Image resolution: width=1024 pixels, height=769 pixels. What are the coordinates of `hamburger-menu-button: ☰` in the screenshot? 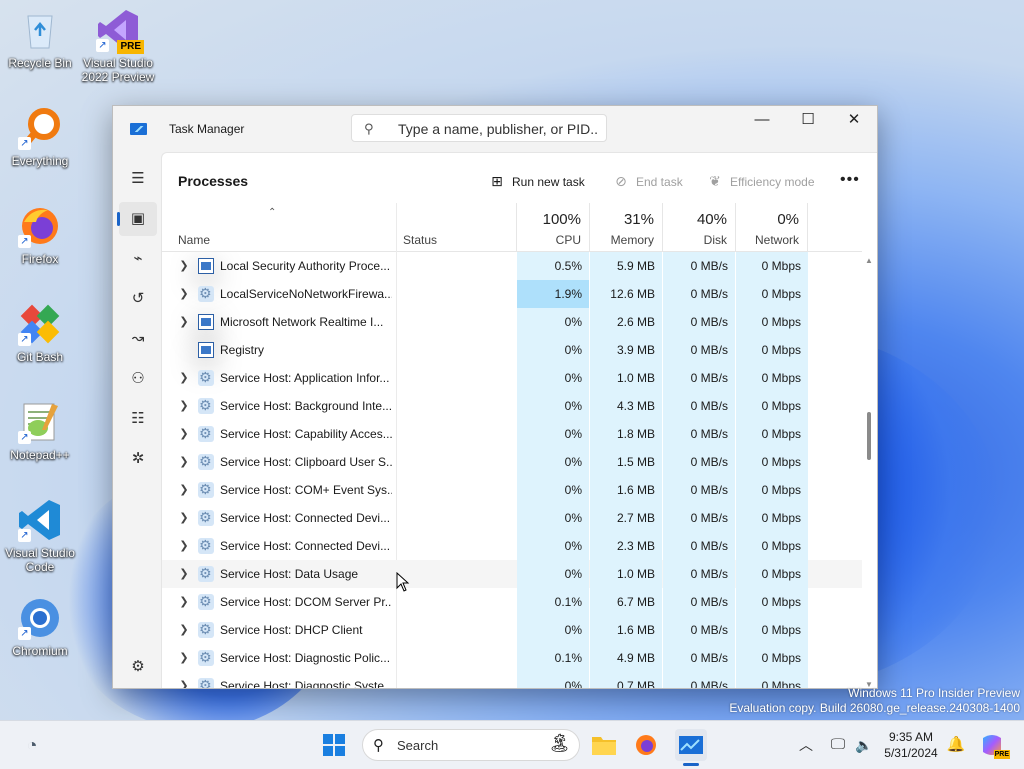 It's located at (138, 179).